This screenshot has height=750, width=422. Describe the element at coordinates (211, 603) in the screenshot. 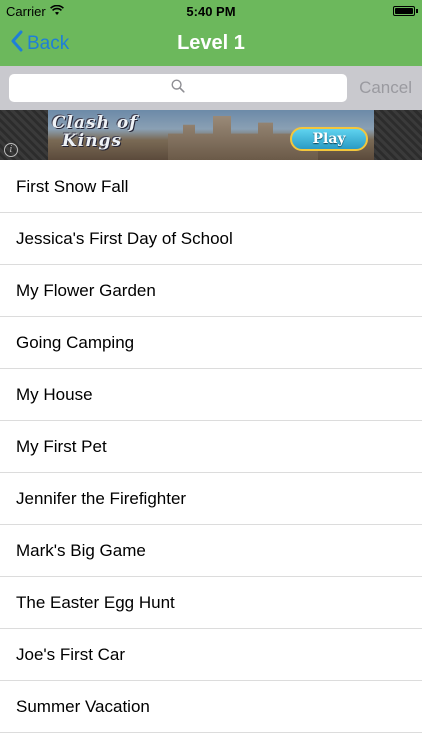

I see `list-item: The Easter Egg Hunt` at that location.